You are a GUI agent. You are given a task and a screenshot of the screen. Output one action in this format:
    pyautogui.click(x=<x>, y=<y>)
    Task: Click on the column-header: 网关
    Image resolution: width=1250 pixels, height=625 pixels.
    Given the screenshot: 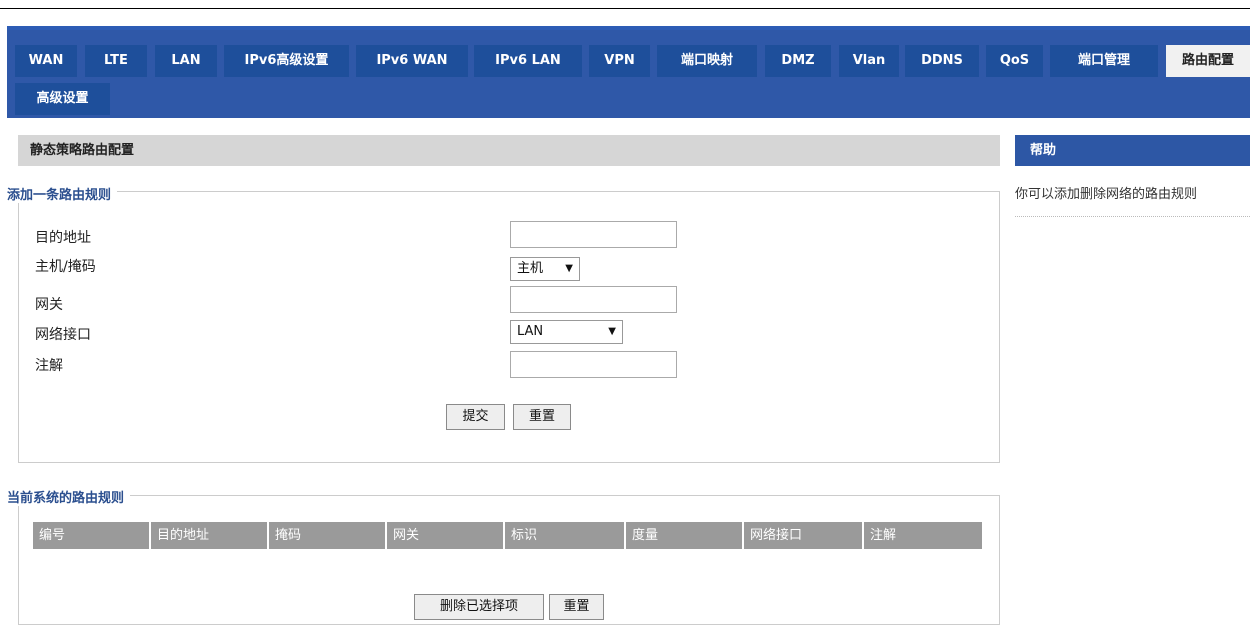 What is the action you would take?
    pyautogui.click(x=446, y=535)
    